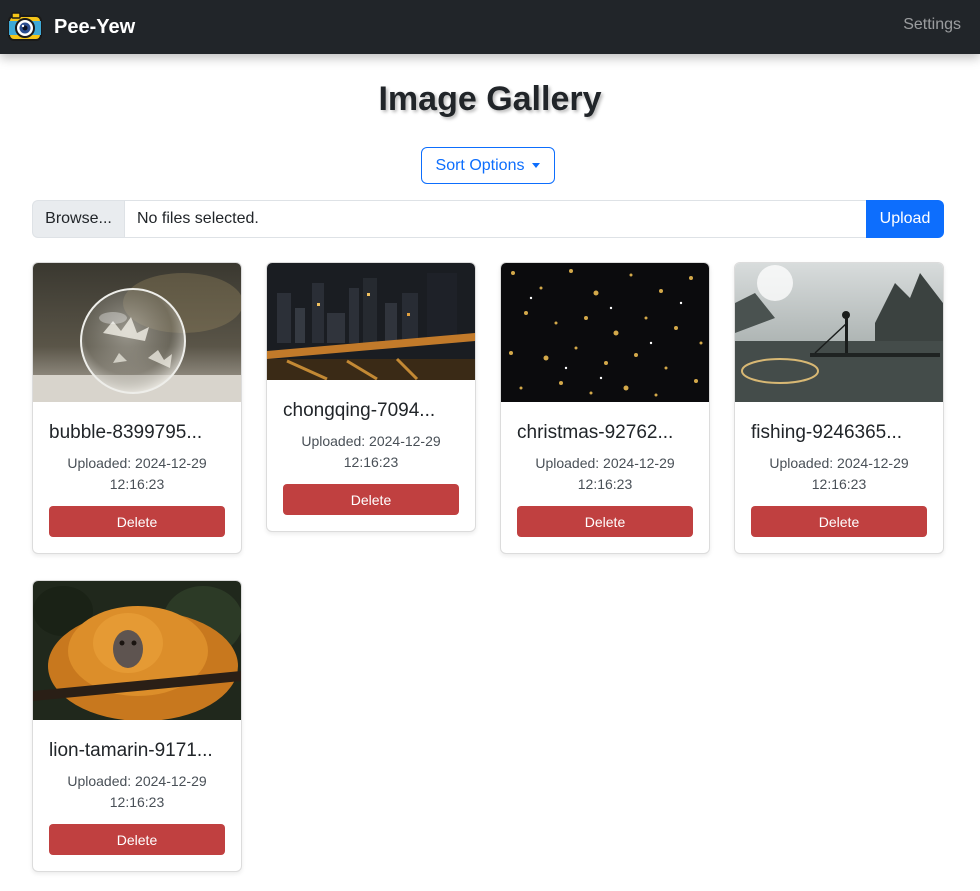 The width and height of the screenshot is (980, 891). Describe the element at coordinates (480, 165) in the screenshot. I see `sort-options-label: Sort Options` at that location.